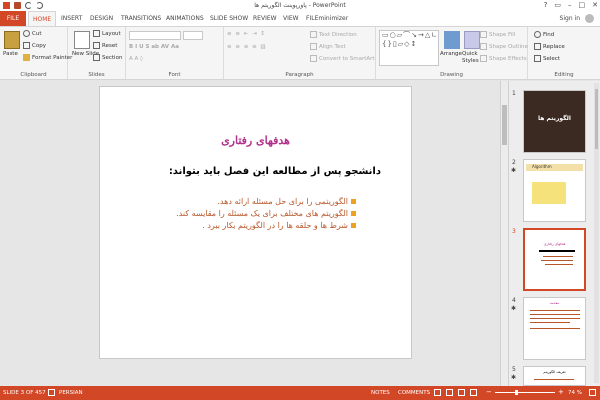 The height and width of the screenshot is (400, 600). Describe the element at coordinates (247, 47) in the screenshot. I see `alignment-buttons: ≡ ≡ ≡ ≡ ▥` at that location.